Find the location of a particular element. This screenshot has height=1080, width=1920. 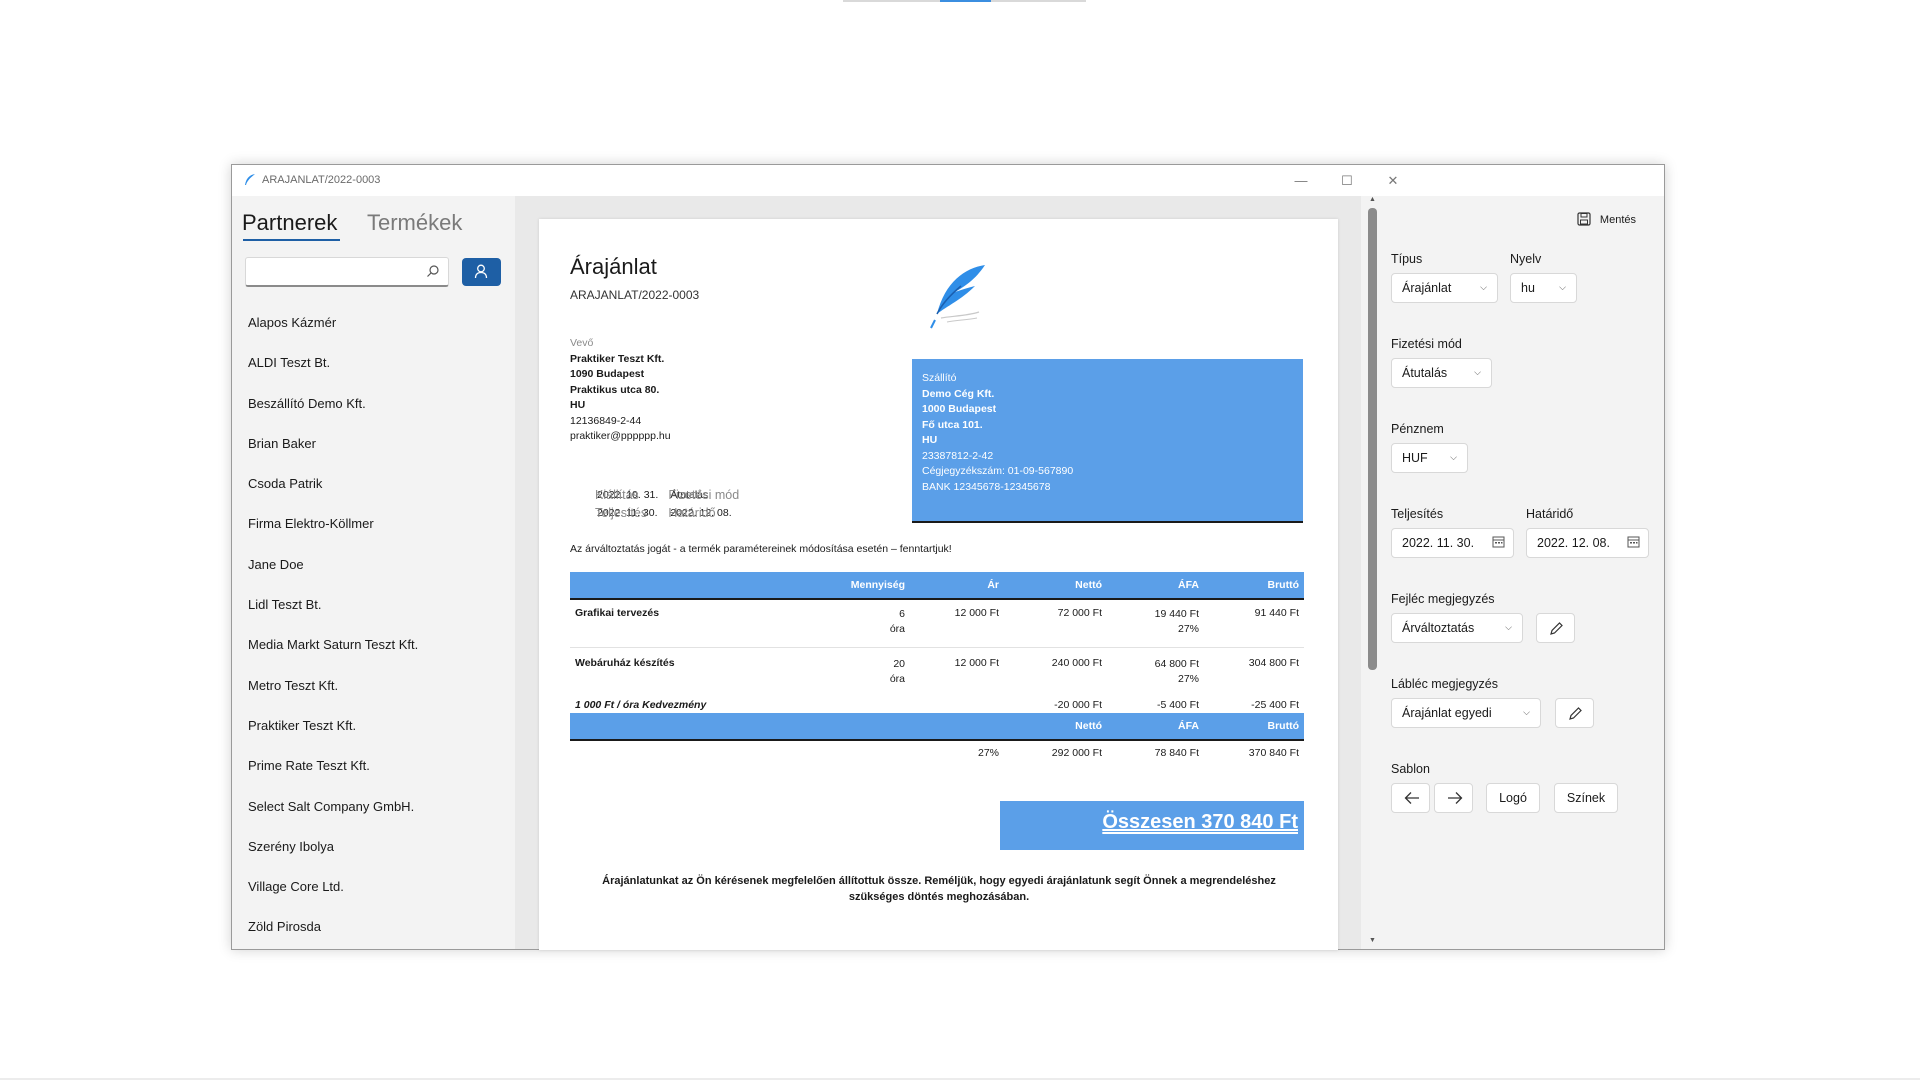

partner-item: Zöld Pirosda is located at coordinates (373, 938).